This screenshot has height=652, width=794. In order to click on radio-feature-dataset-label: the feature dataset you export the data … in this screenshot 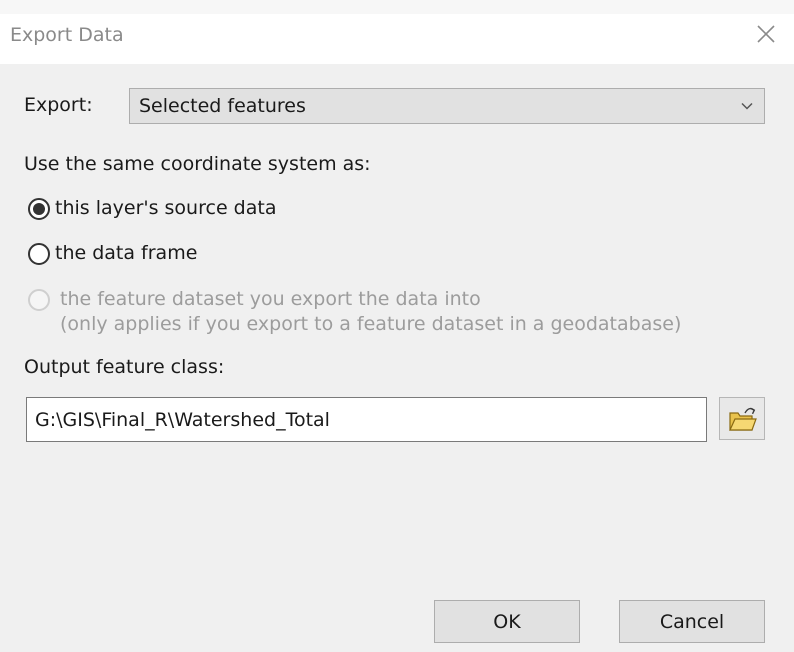, I will do `click(270, 299)`.